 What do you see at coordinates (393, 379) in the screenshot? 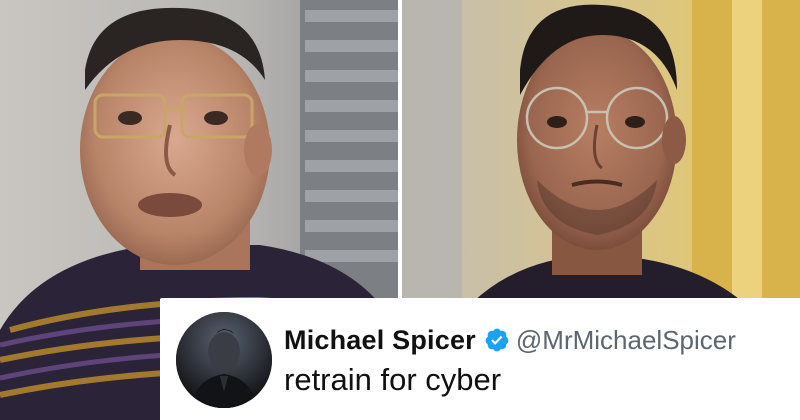
I see `tweet-text: retrain for cyber` at bounding box center [393, 379].